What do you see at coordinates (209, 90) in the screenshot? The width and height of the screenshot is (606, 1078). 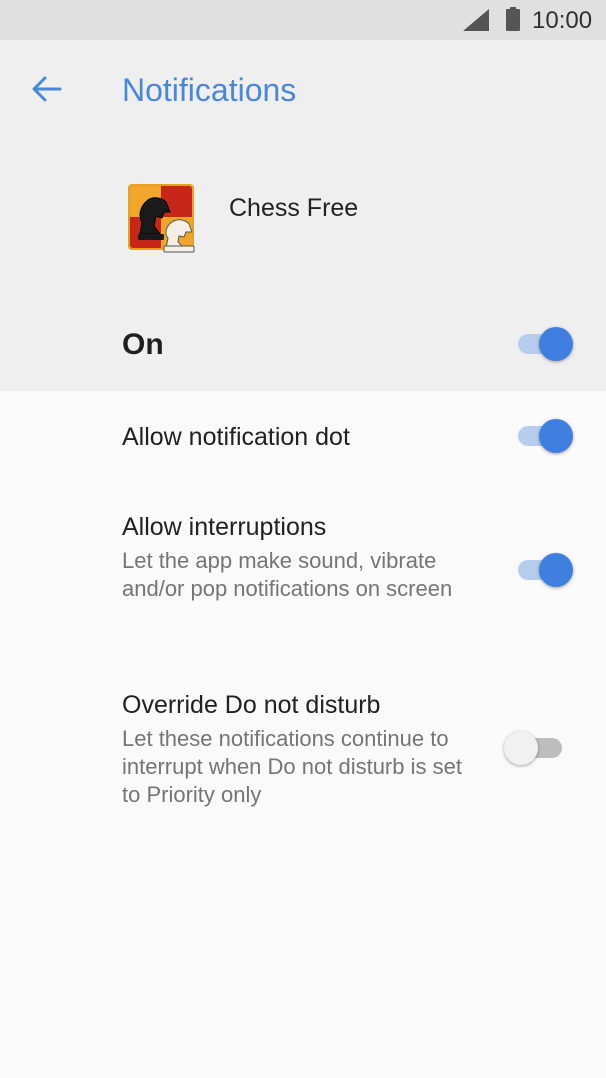 I see `page-title: Notifications` at bounding box center [209, 90].